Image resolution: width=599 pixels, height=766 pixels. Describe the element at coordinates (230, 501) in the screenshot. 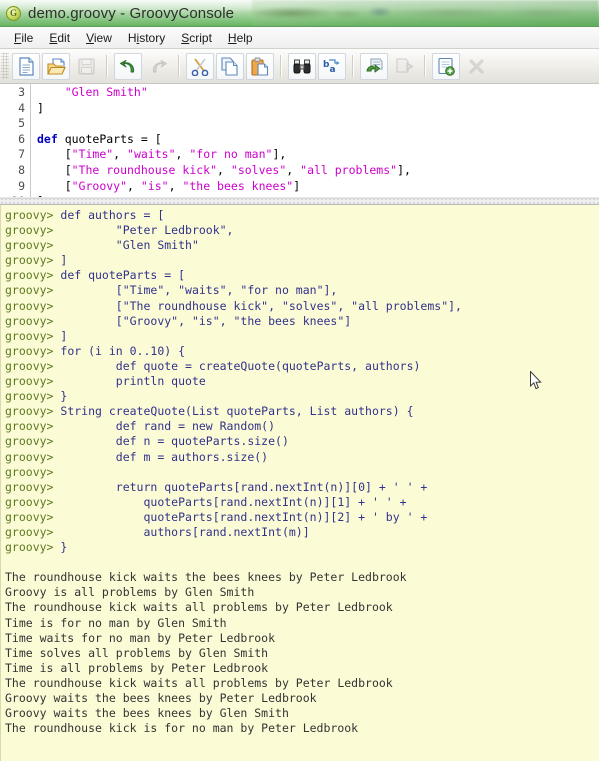

I see `console-echo-source: quoteParts[rand.nextInt(n)][1] + ' ' +` at that location.